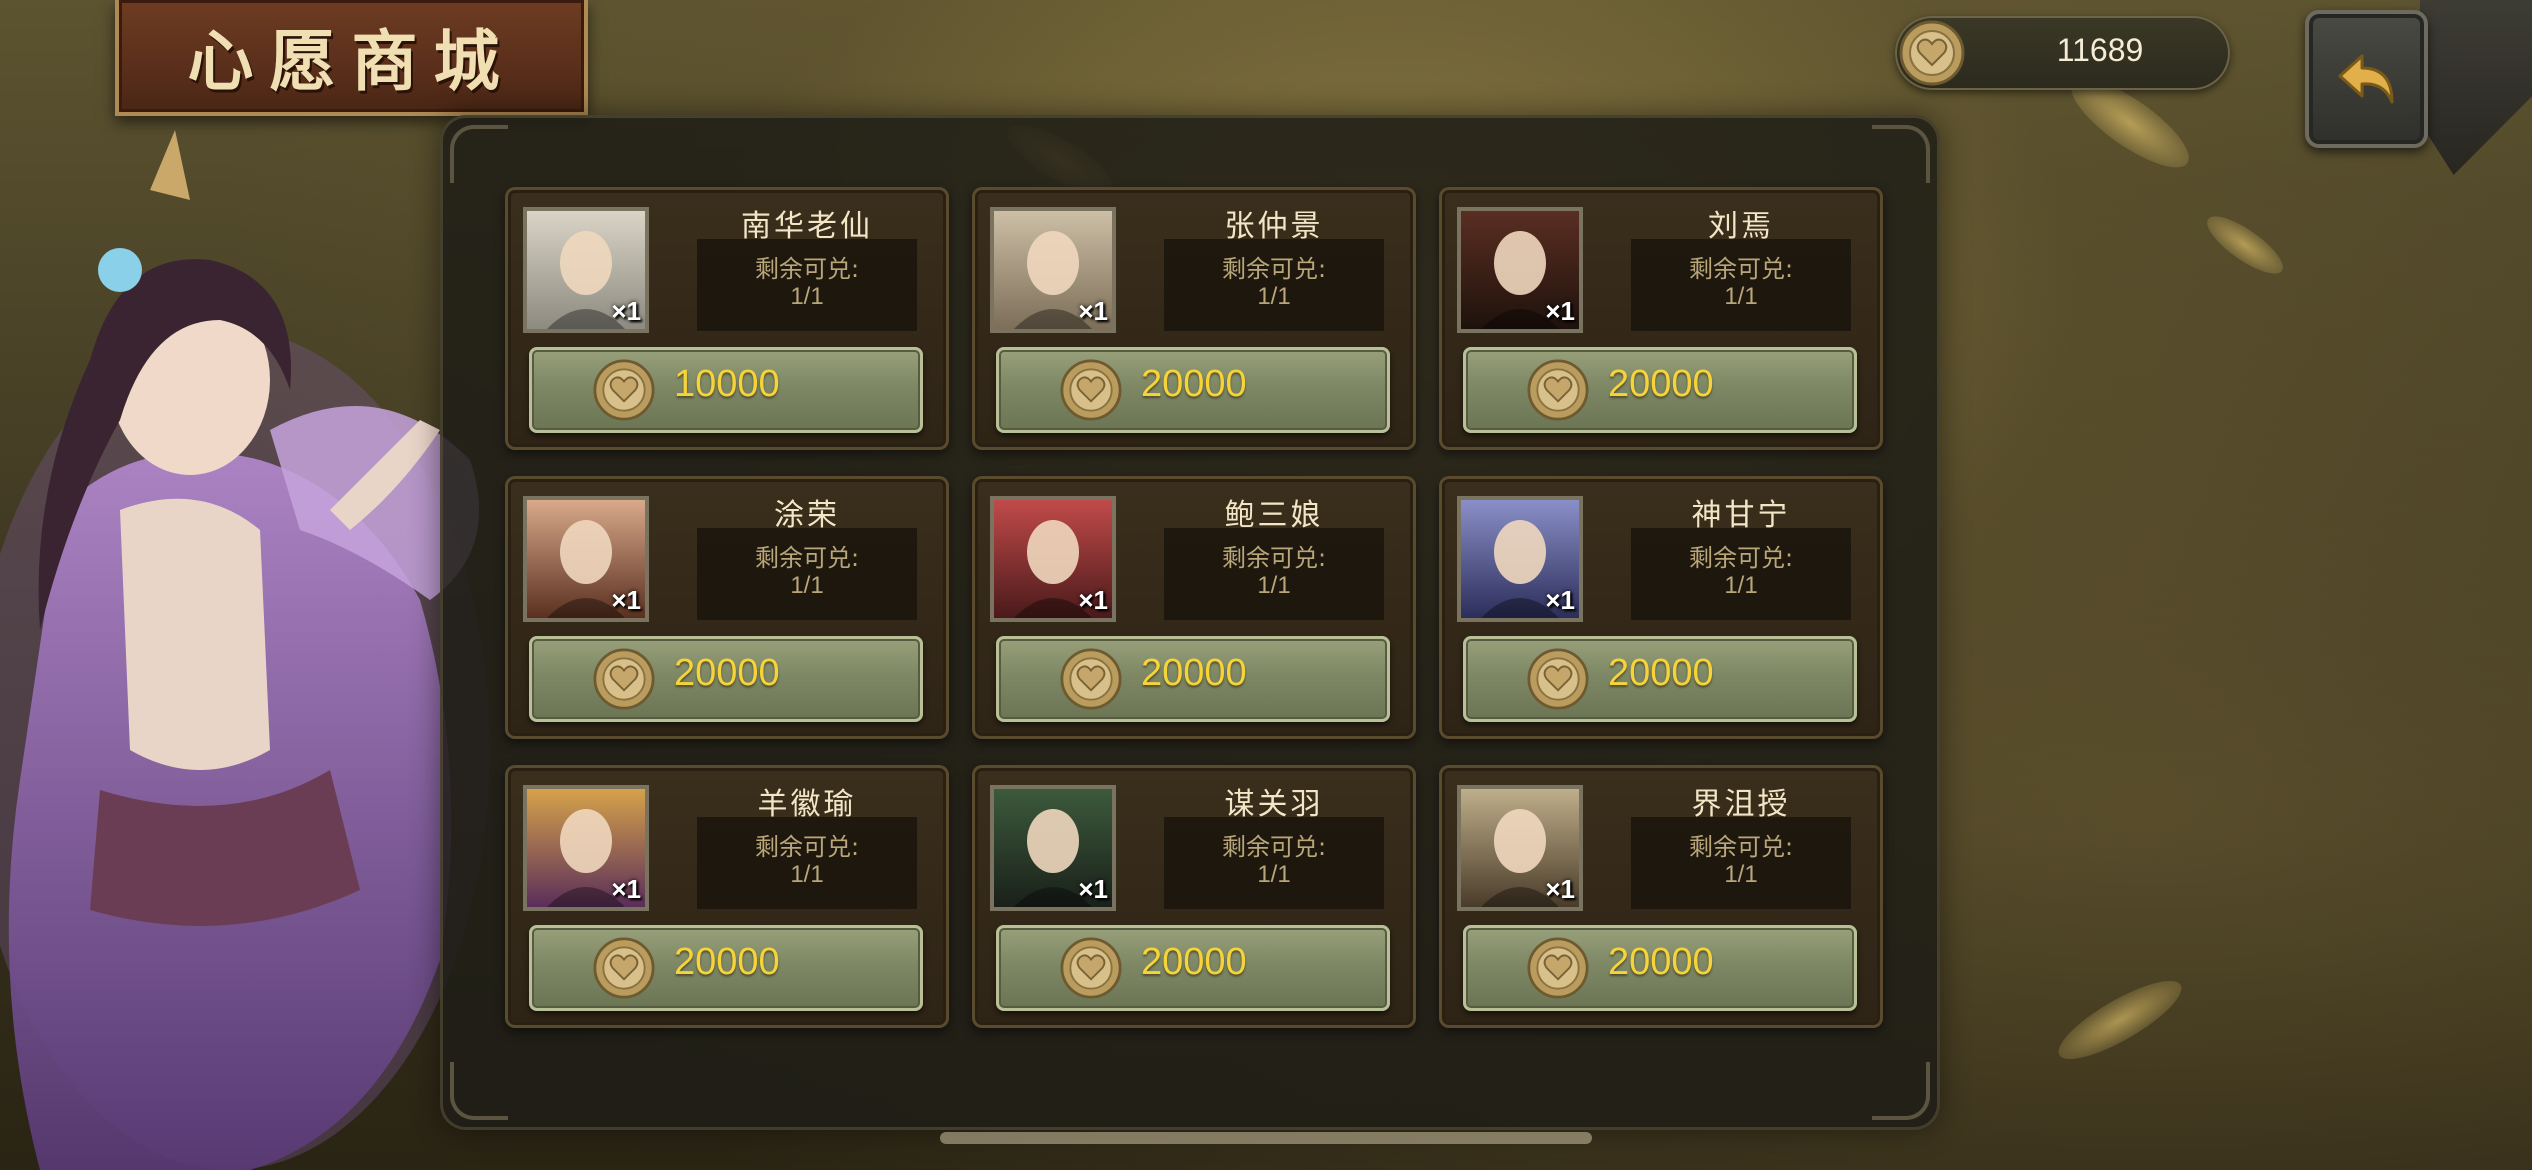 This screenshot has height=1170, width=2532. I want to click on hero-name: 界沮授, so click(1741, 804).